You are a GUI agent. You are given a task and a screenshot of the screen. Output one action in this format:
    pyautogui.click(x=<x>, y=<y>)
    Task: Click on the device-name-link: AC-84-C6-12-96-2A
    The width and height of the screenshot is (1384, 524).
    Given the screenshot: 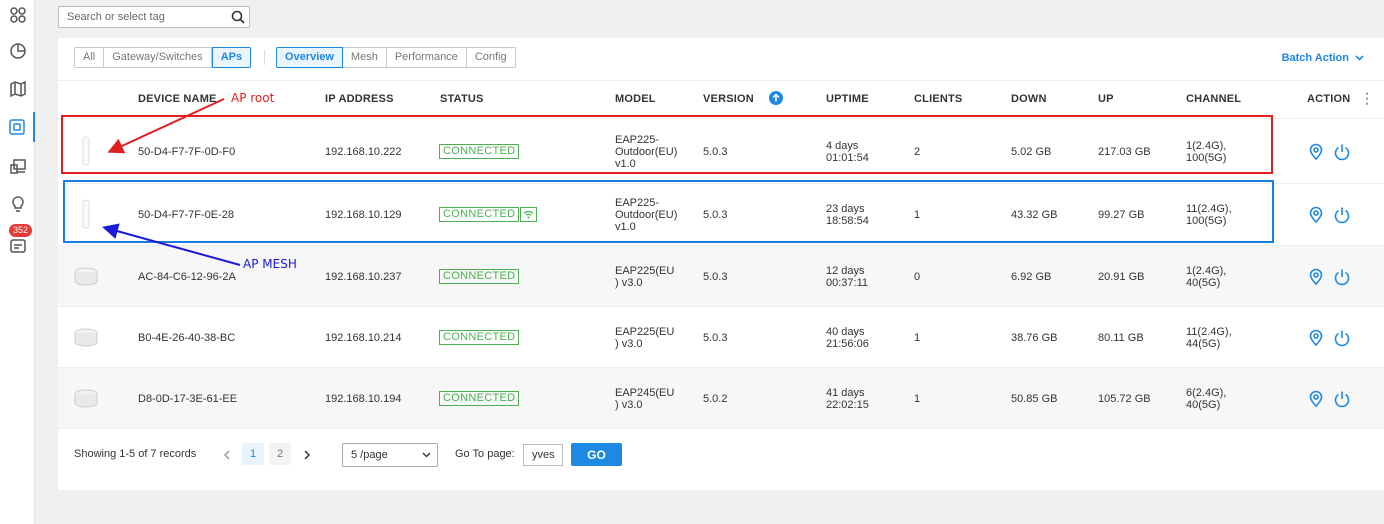 What is the action you would take?
    pyautogui.click(x=187, y=277)
    